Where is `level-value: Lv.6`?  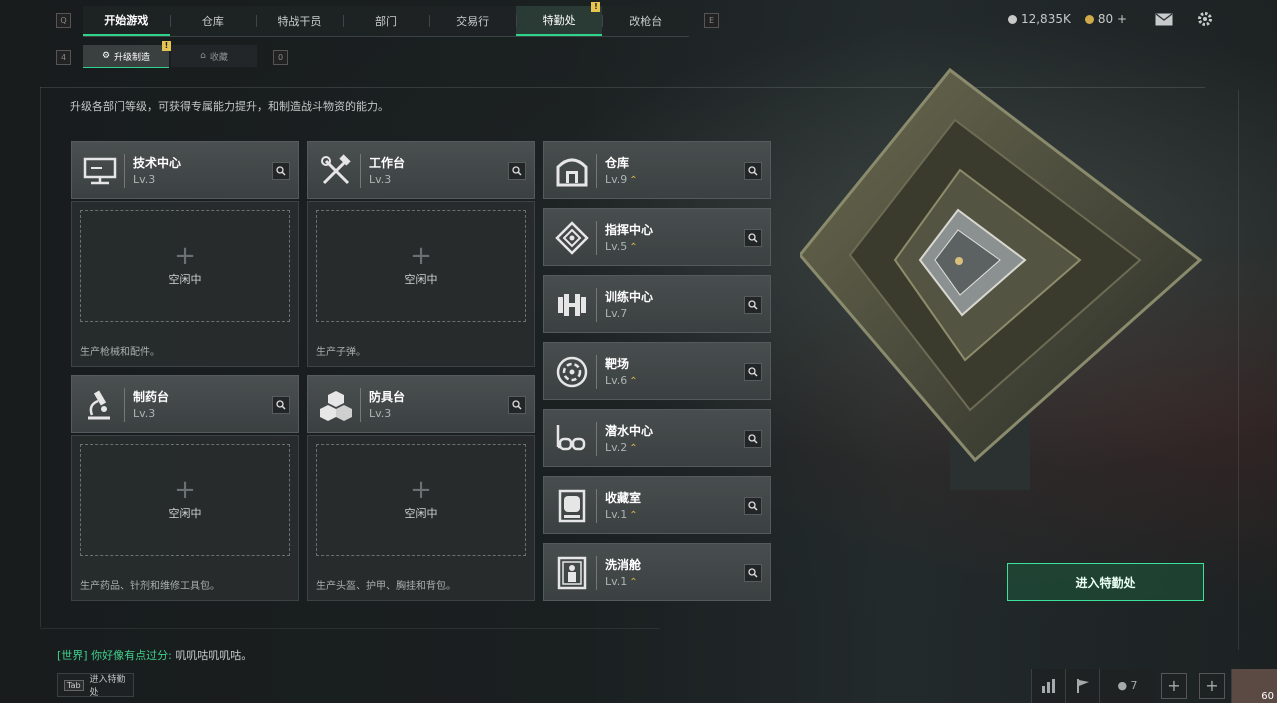 level-value: Lv.6 is located at coordinates (616, 380).